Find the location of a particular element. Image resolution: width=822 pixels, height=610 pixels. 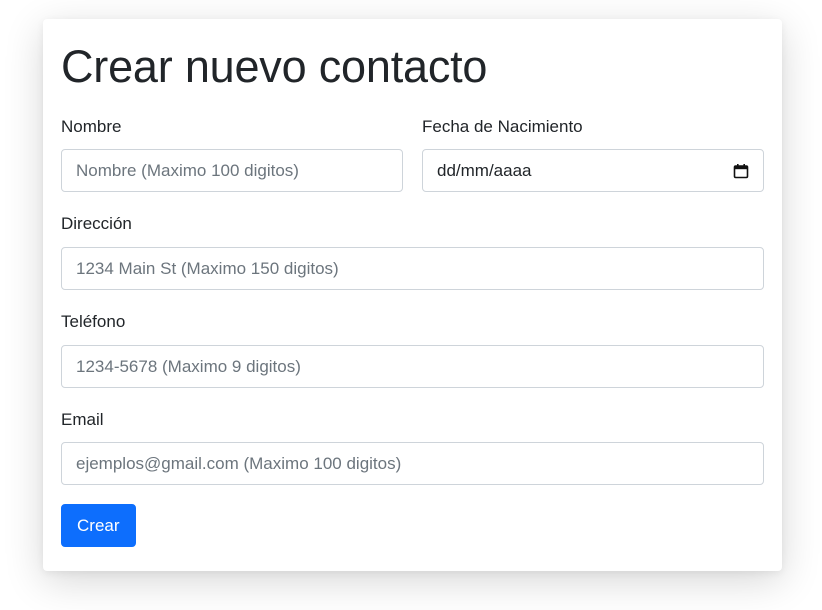

fecha-label: Fecha de Nacimiento is located at coordinates (502, 126).